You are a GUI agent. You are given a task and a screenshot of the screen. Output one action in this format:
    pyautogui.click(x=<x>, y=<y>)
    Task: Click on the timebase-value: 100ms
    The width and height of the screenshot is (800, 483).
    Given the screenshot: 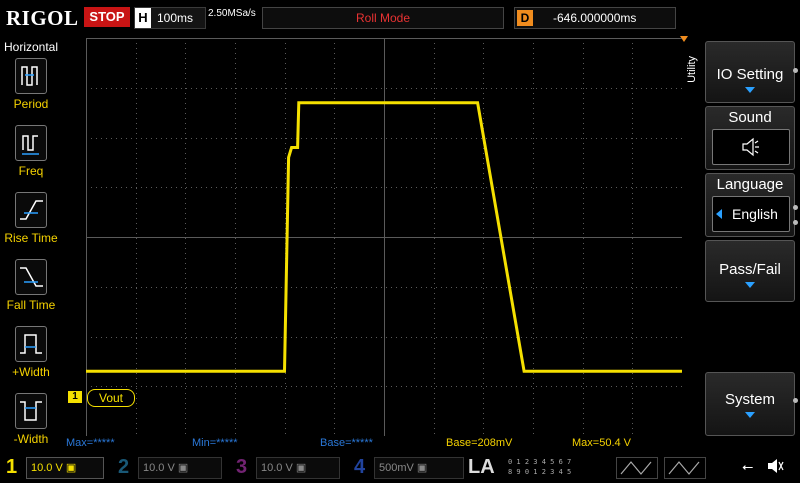 What is the action you would take?
    pyautogui.click(x=175, y=18)
    